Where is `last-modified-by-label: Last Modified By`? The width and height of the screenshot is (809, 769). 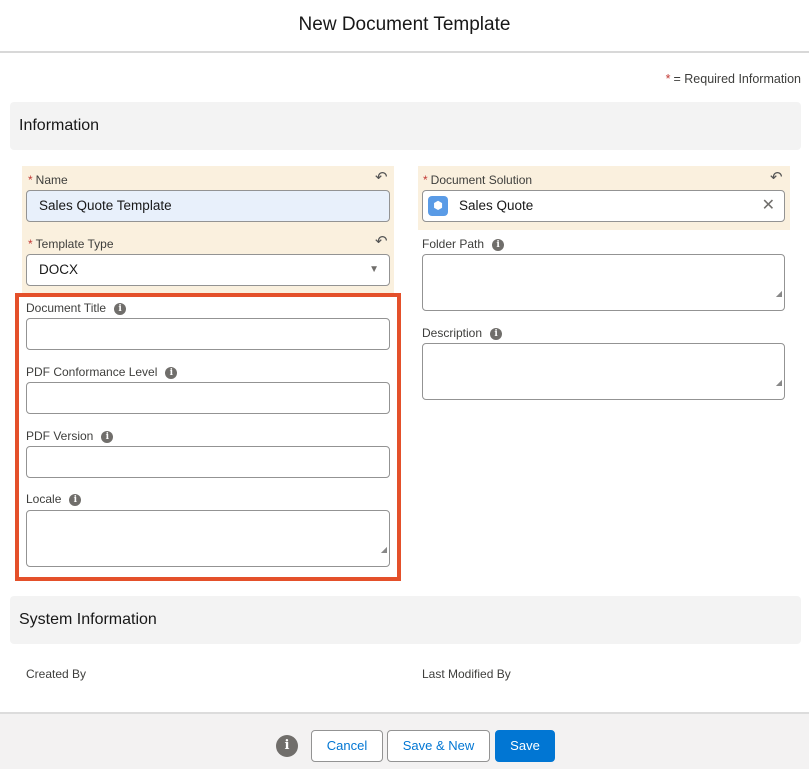 last-modified-by-label: Last Modified By is located at coordinates (466, 674).